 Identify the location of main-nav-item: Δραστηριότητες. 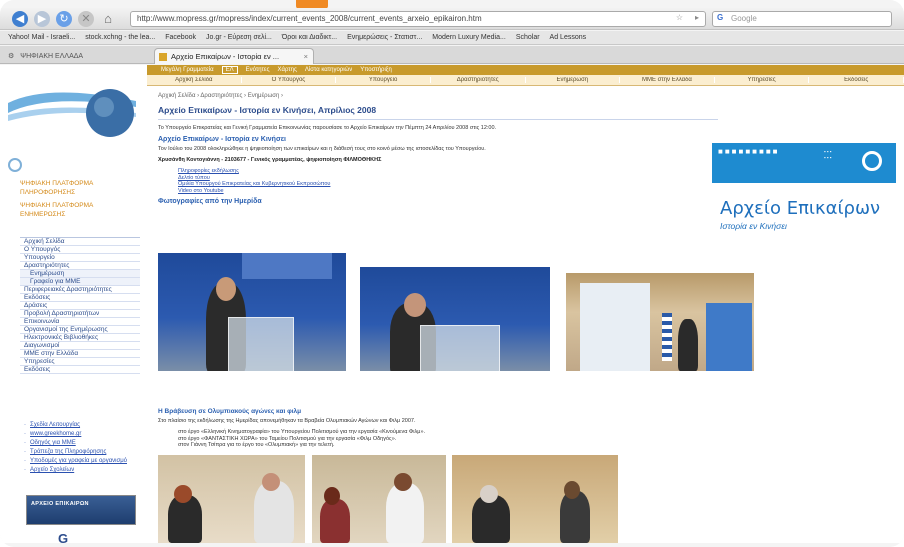
(478, 80).